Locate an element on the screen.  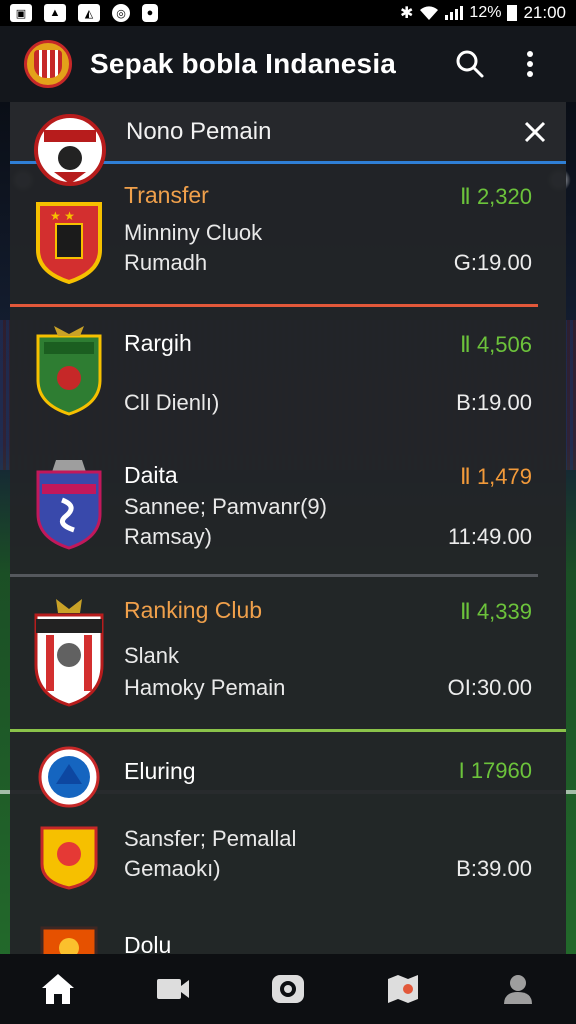
list-item: Dolu is located at coordinates (288, 933).